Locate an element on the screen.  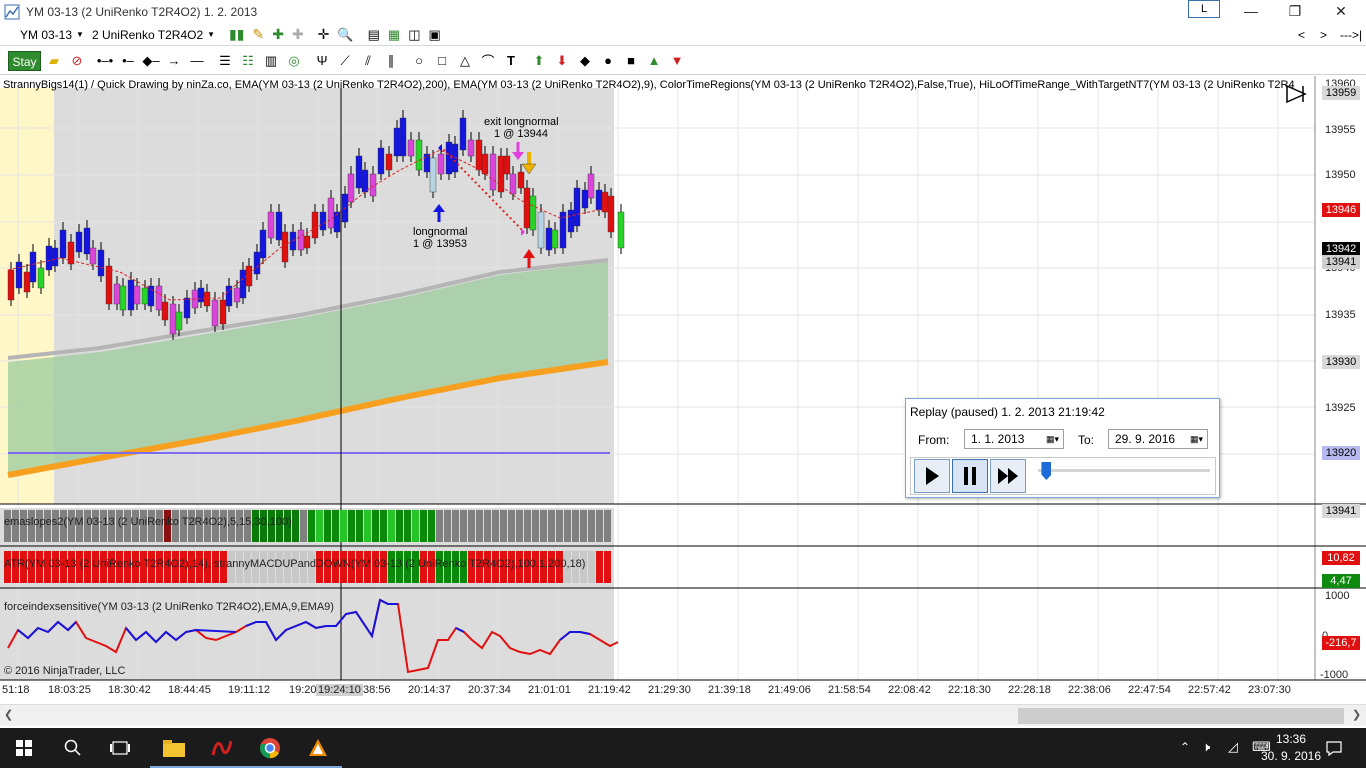
replay-slider-track is located at coordinates (1124, 470).